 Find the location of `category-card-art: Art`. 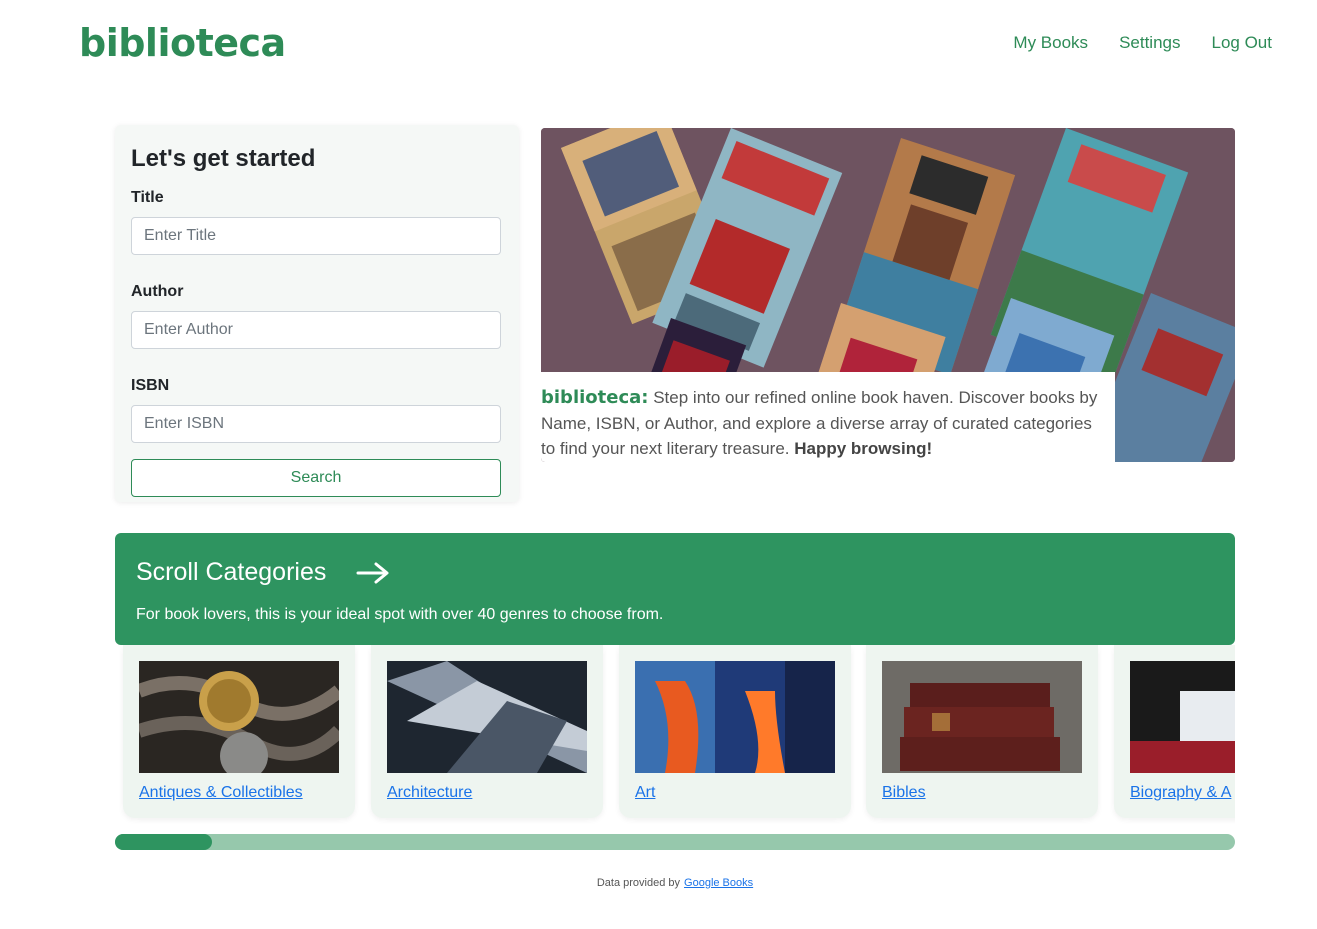

category-card-art: Art is located at coordinates (735, 731).